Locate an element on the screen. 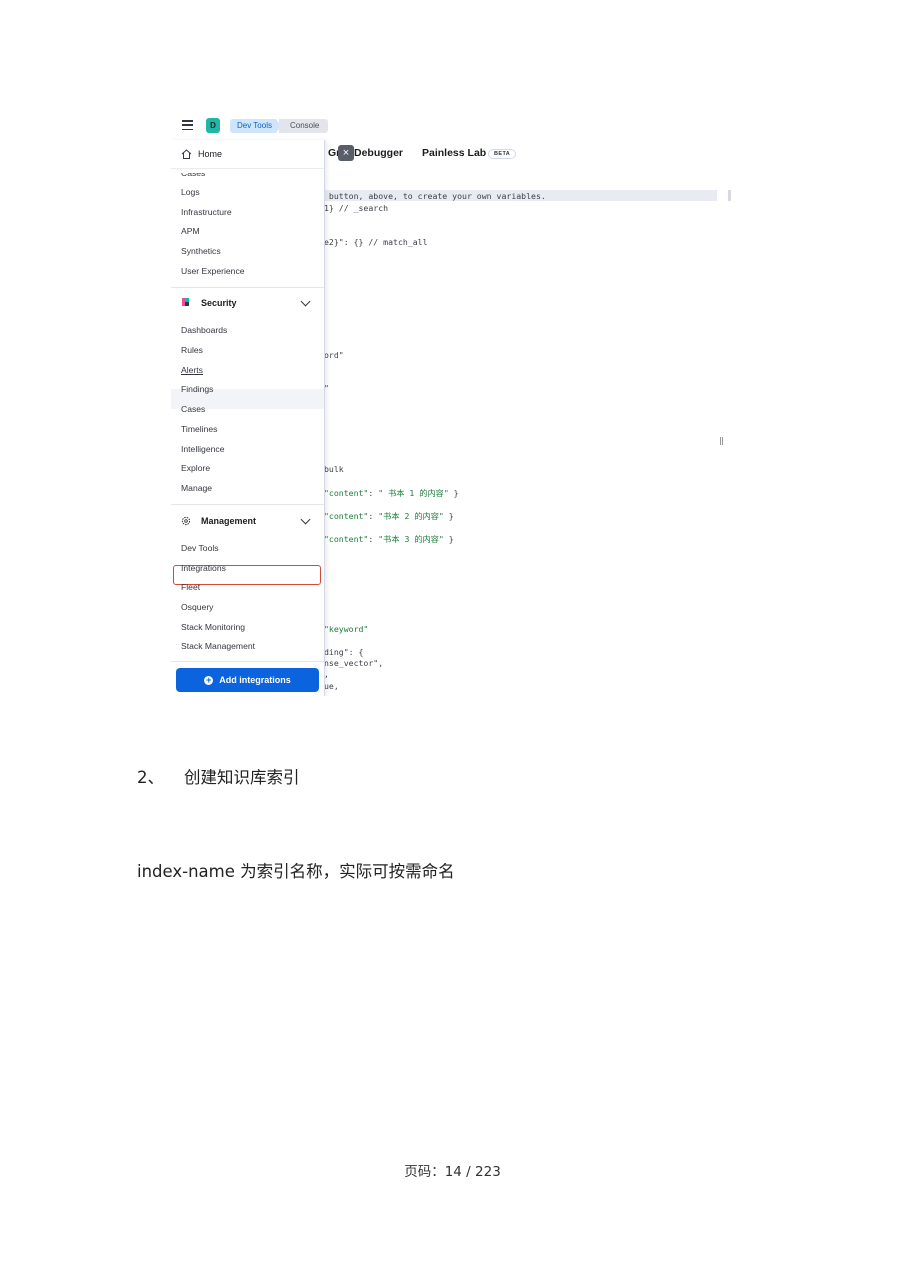  section-number: 2、 is located at coordinates (150, 777).